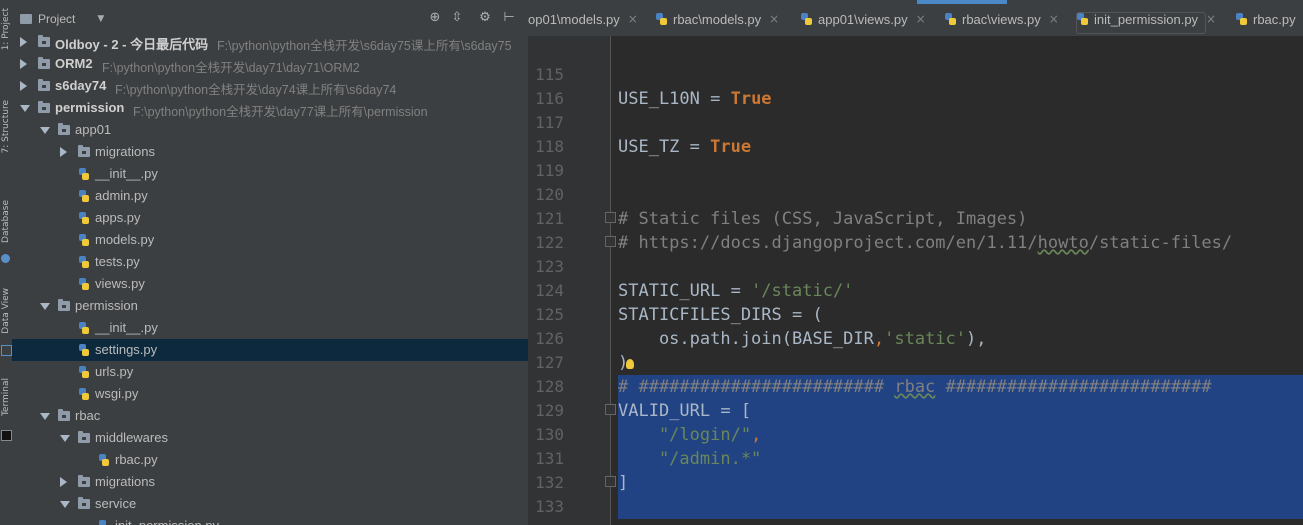  I want to click on hide-icon: ⊢, so click(509, 18).